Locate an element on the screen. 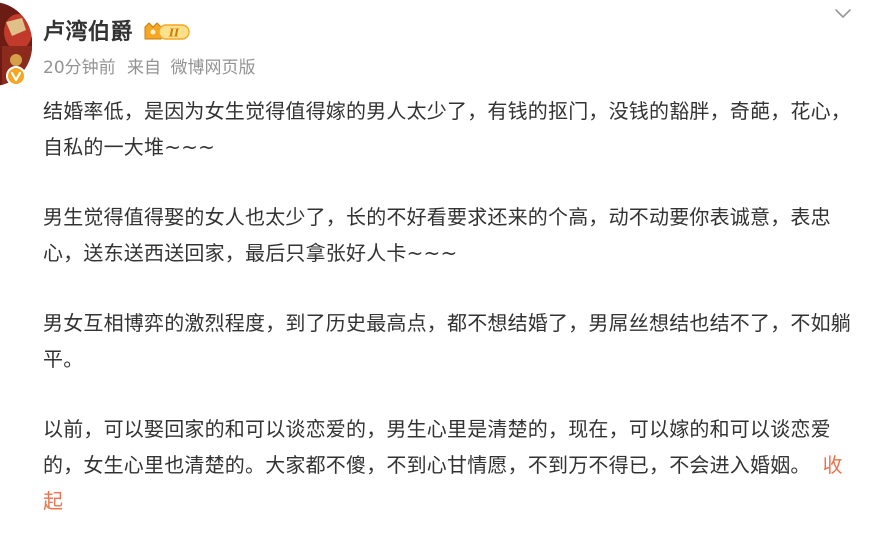 The width and height of the screenshot is (871, 540). source-prefix: 来自 is located at coordinates (144, 68).